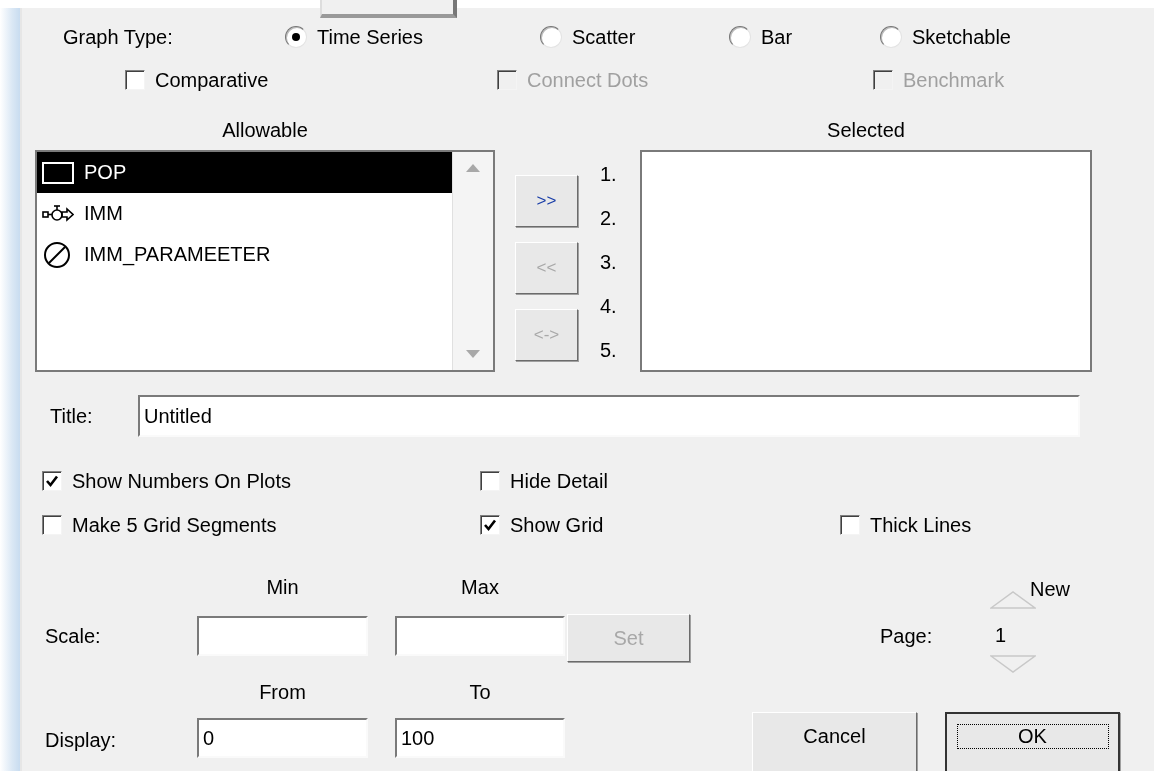 The width and height of the screenshot is (1154, 771). I want to click on dialog-button: OK, so click(1032, 741).